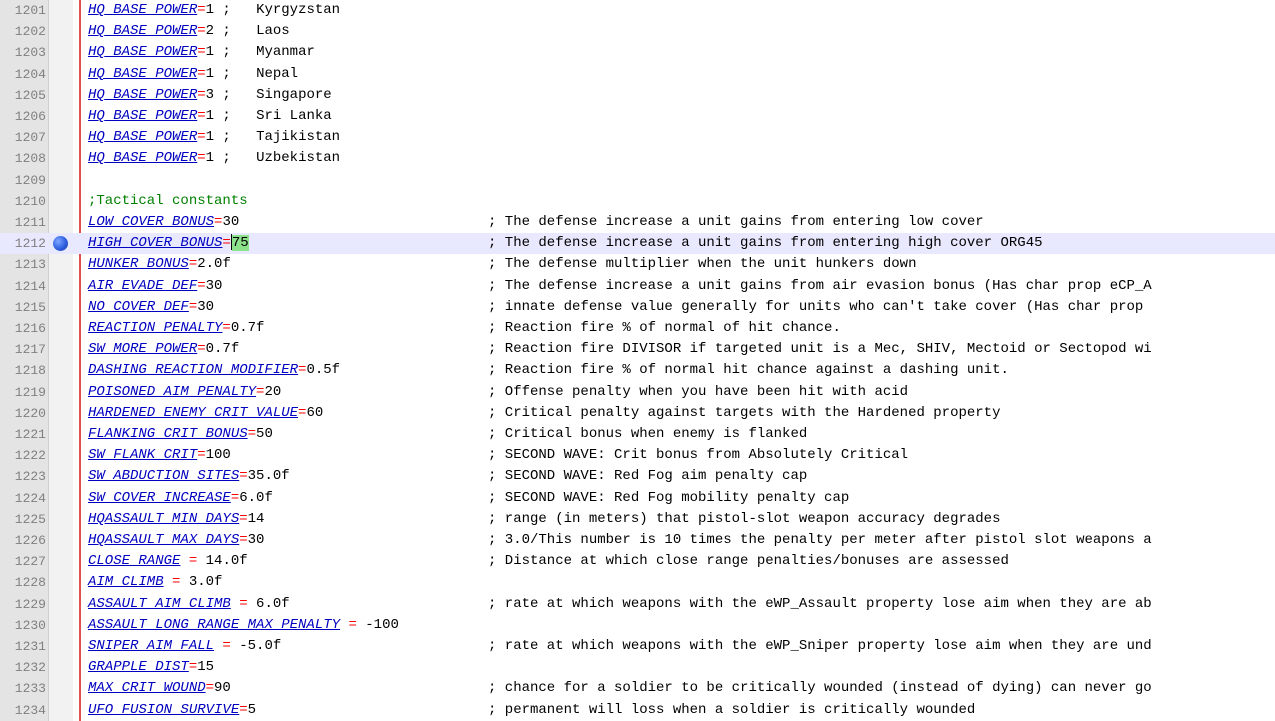  I want to click on country-name: Laos, so click(273, 31).